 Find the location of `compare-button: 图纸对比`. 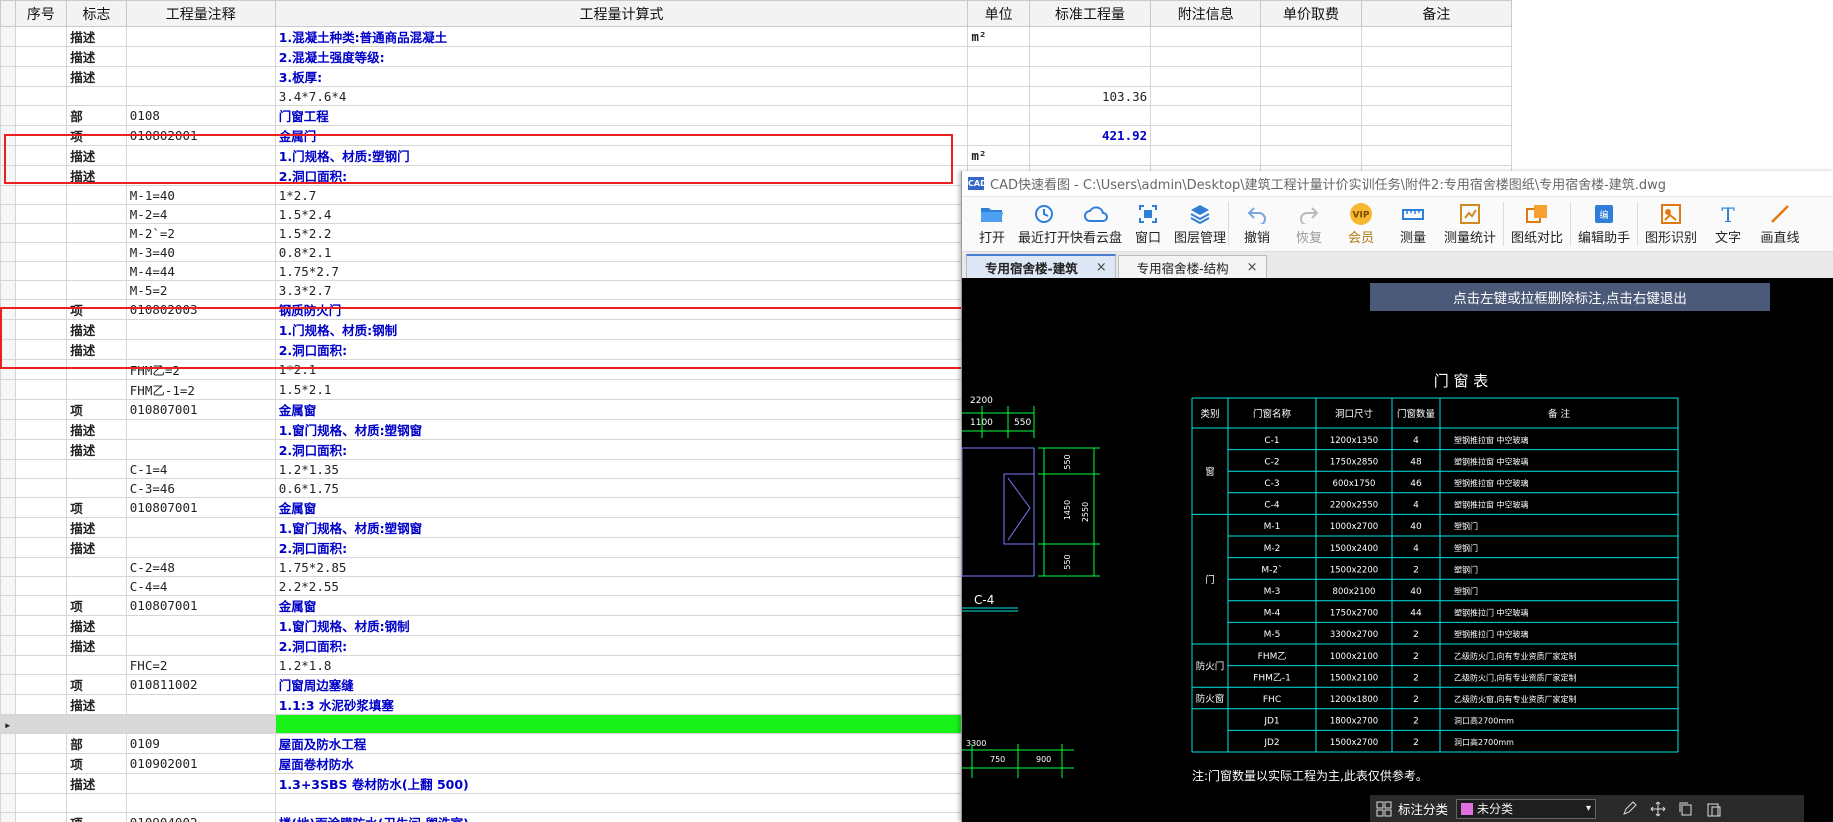

compare-button: 图纸对比 is located at coordinates (1537, 224).